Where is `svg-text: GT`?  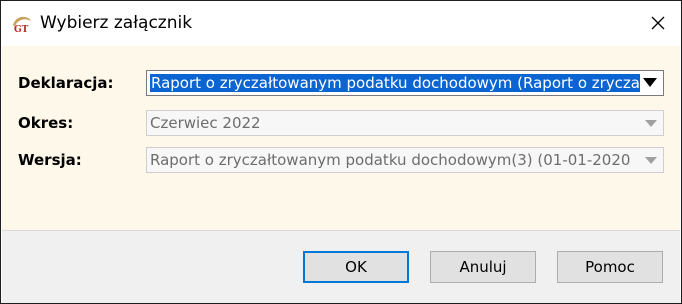 svg-text: GT is located at coordinates (21, 29).